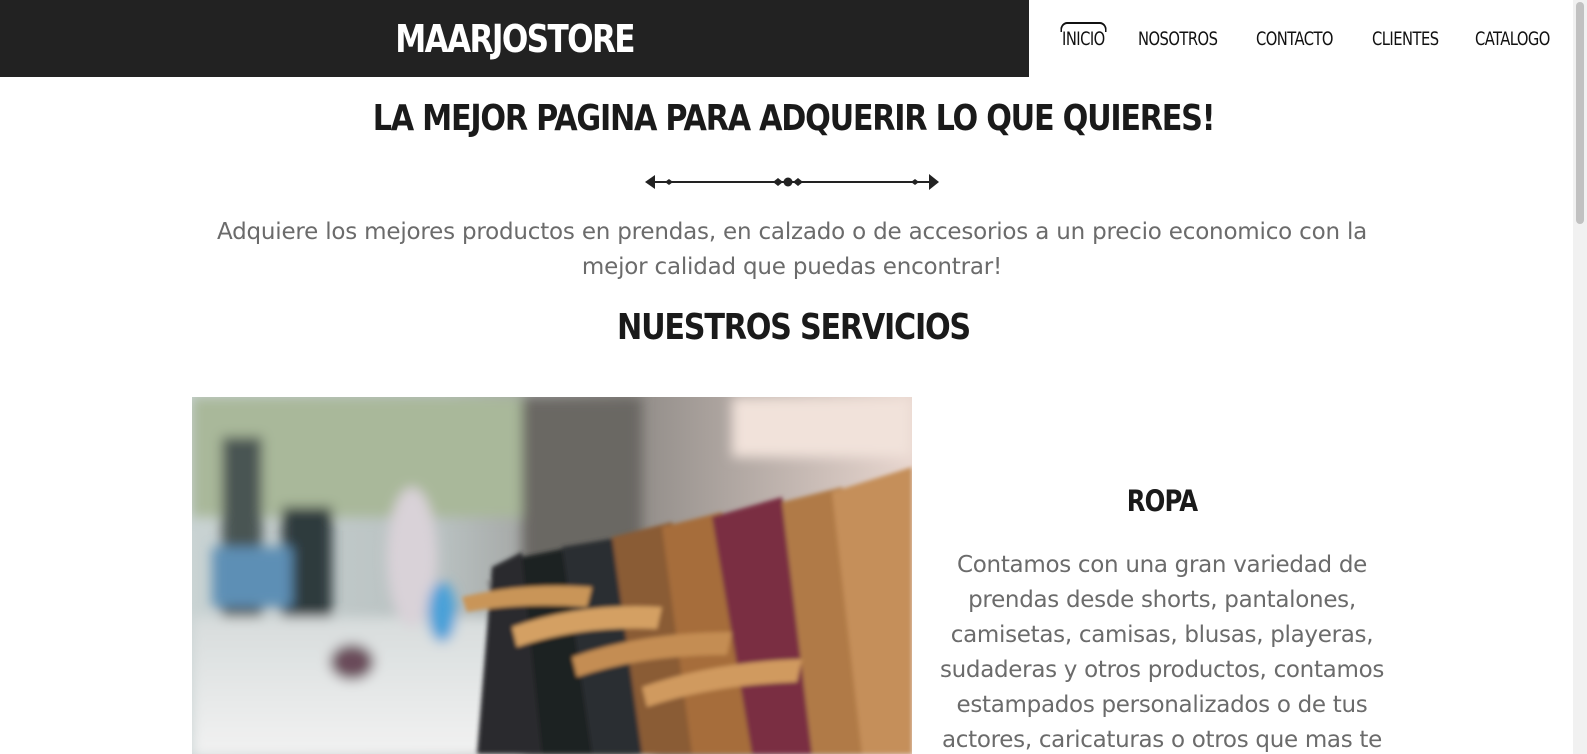 The image size is (1587, 754). Describe the element at coordinates (1083, 35) in the screenshot. I see `nav-inicio: INICIO` at that location.